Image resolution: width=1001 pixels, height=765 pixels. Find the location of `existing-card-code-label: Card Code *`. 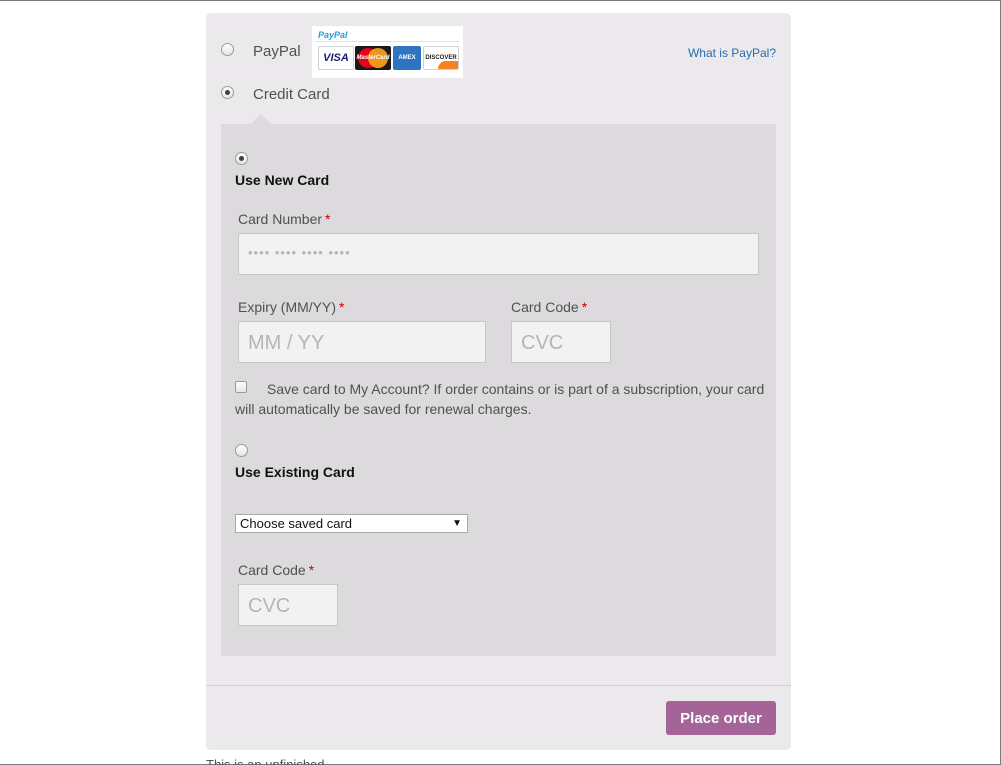

existing-card-code-label: Card Code * is located at coordinates (276, 570).